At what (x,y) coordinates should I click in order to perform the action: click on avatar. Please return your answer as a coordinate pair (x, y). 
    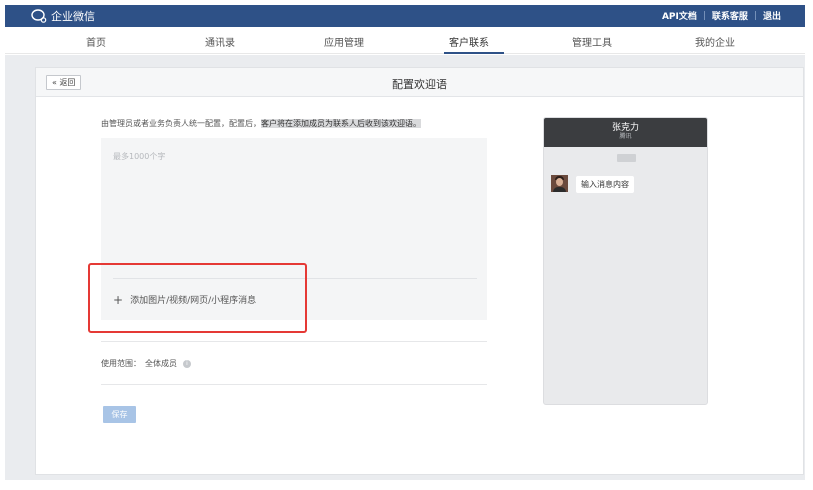
    Looking at the image, I should click on (559, 183).